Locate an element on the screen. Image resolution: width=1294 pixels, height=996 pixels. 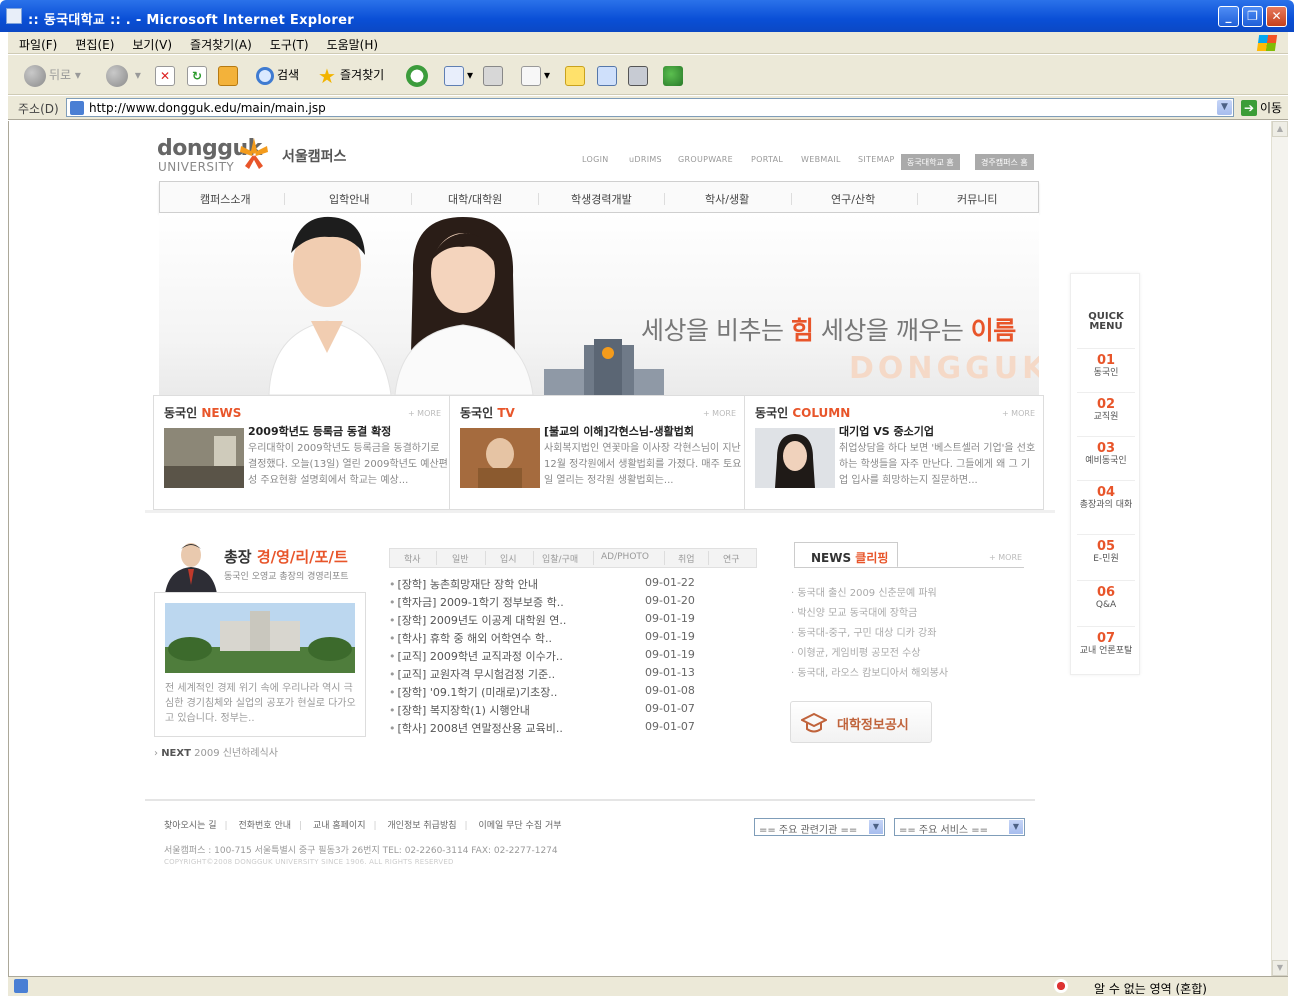
notice-row: • [교직] 교원자격 무시험검정 기준.. 09-01-13 is located at coordinates (549, 675).